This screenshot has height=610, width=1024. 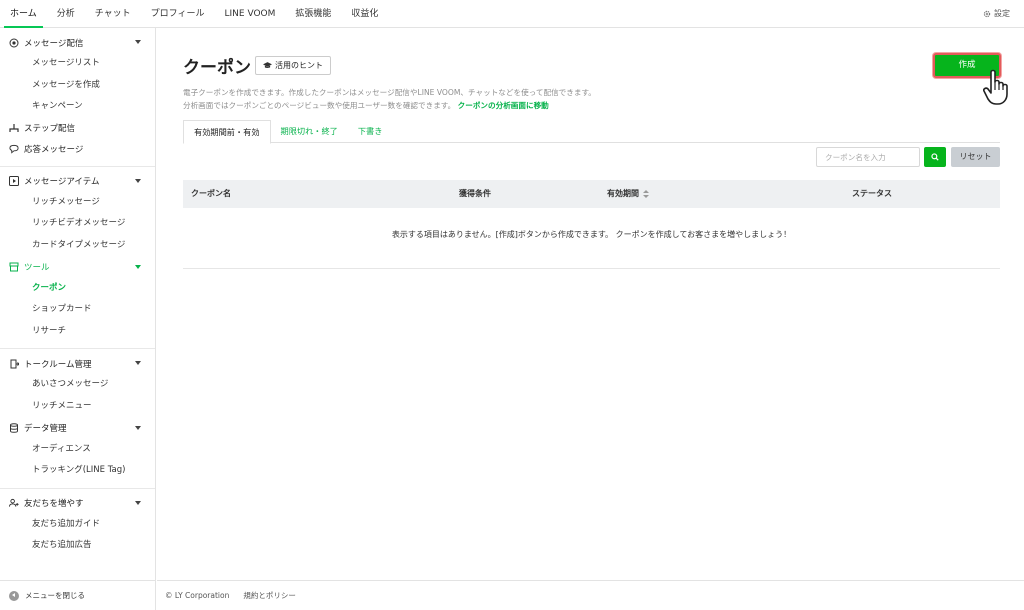 What do you see at coordinates (77, 450) in the screenshot?
I see `sidebar-item-audience: オーディエンス` at bounding box center [77, 450].